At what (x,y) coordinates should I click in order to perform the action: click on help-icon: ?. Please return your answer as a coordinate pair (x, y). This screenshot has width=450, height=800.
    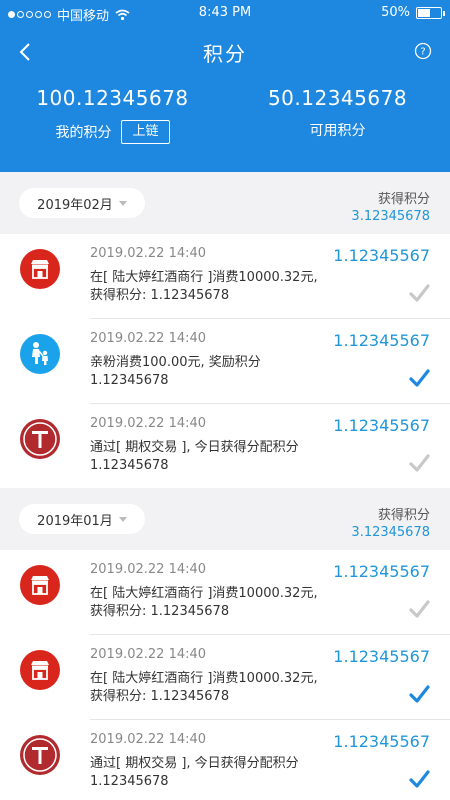
    Looking at the image, I should click on (423, 51).